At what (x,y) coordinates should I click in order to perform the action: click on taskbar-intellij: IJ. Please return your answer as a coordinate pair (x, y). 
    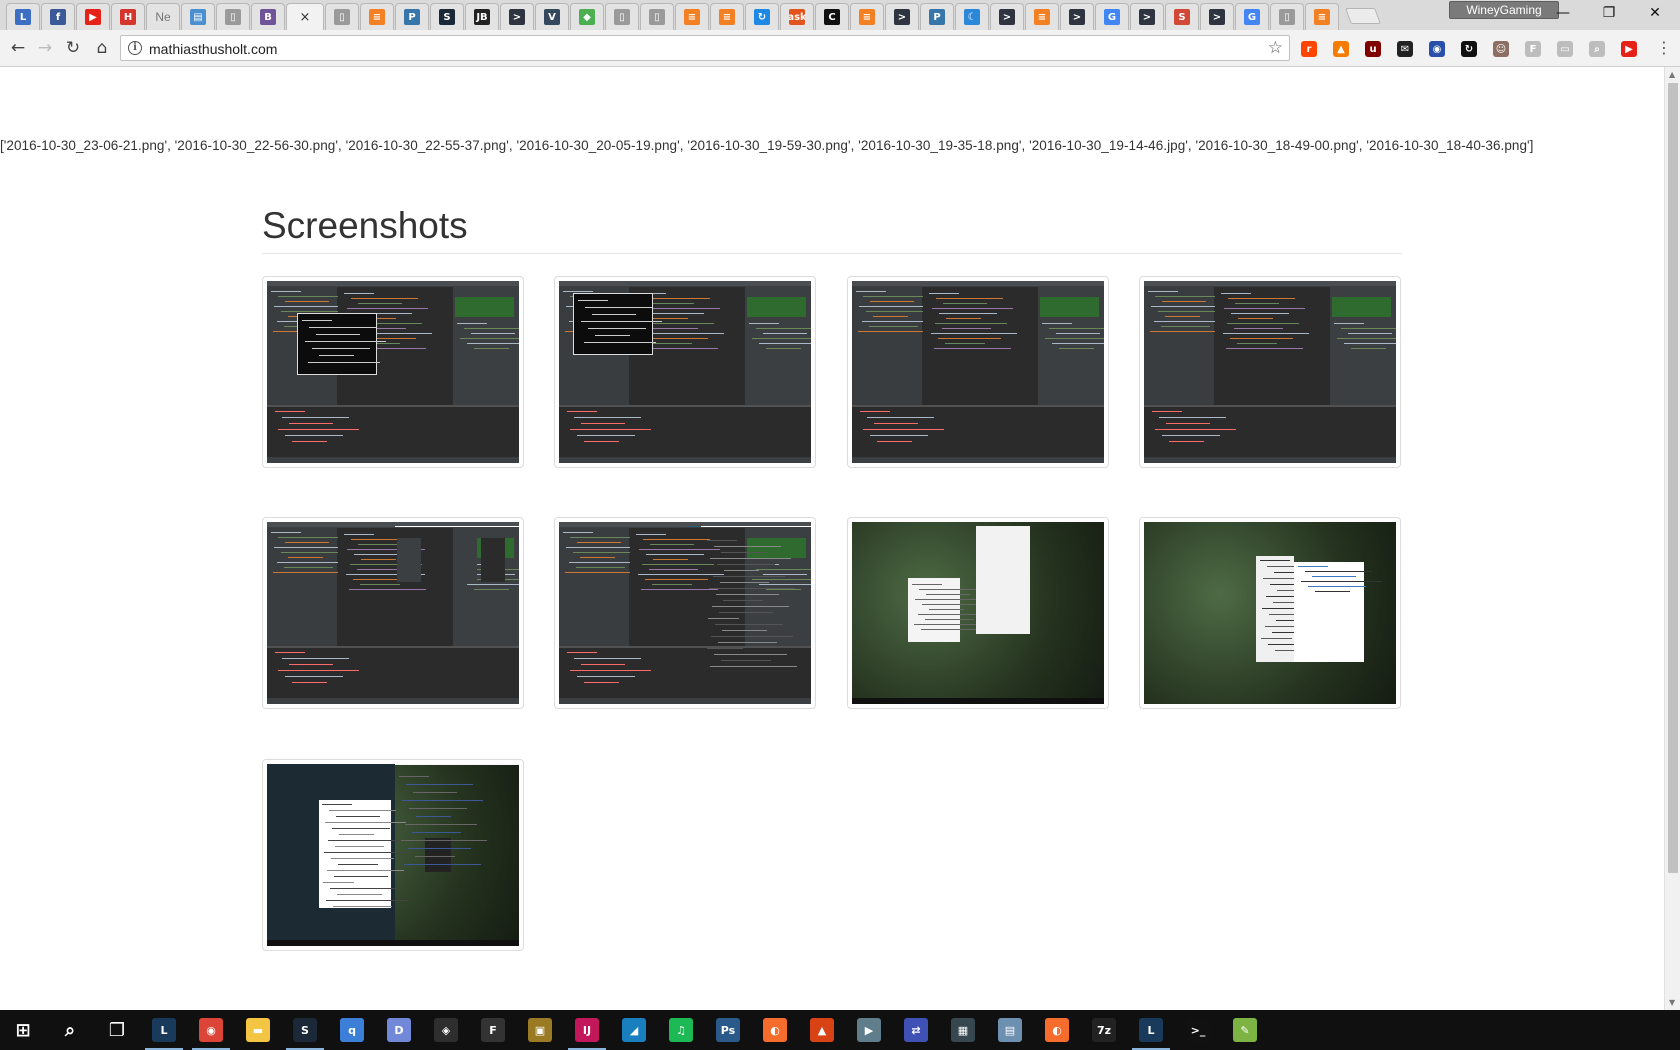
    Looking at the image, I should click on (587, 1030).